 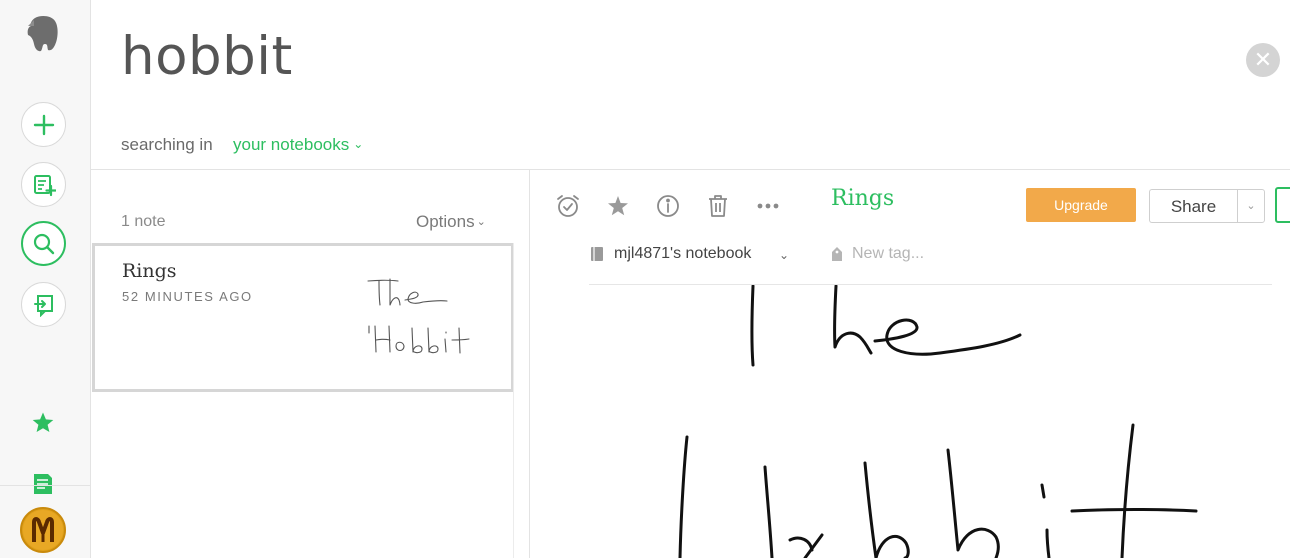 What do you see at coordinates (187, 296) in the screenshot?
I see `note-card-time: 52 MINUTES AGO` at bounding box center [187, 296].